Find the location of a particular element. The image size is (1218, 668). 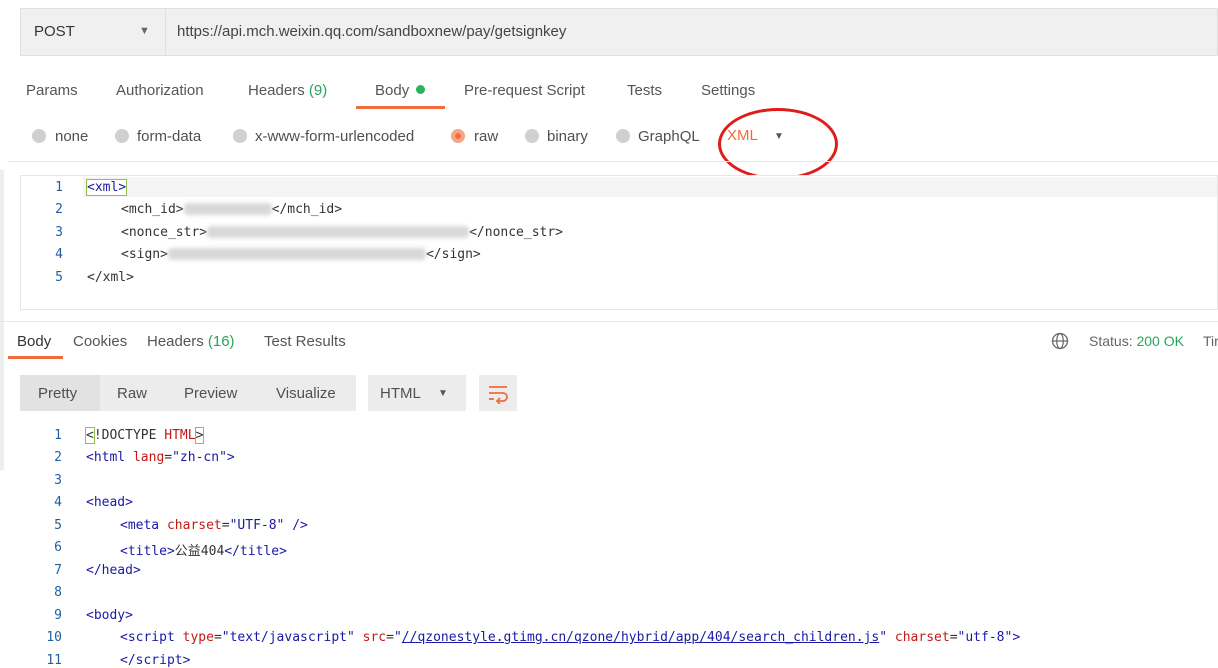

radio-label-binary: binary is located at coordinates (567, 136).